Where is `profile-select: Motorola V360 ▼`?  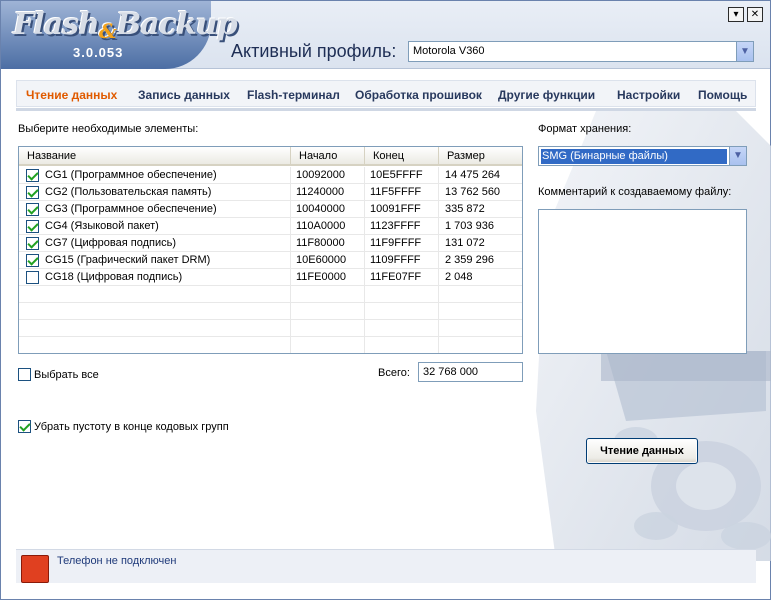 profile-select: Motorola V360 ▼ is located at coordinates (581, 51).